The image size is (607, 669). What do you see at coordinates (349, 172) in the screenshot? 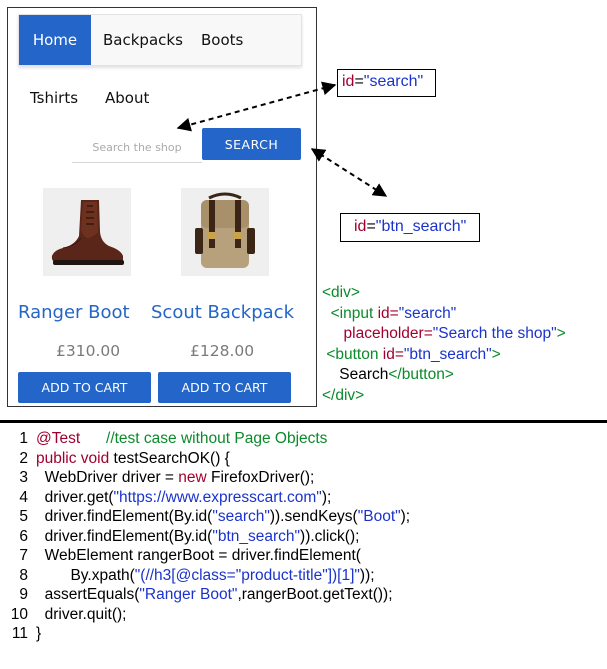
I see `btn-search-arrow` at bounding box center [349, 172].